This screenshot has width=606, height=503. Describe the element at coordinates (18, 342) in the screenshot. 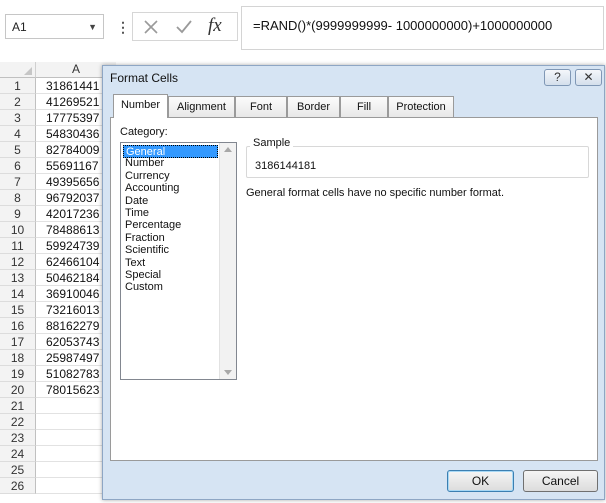

I see `row-header: 17` at that location.